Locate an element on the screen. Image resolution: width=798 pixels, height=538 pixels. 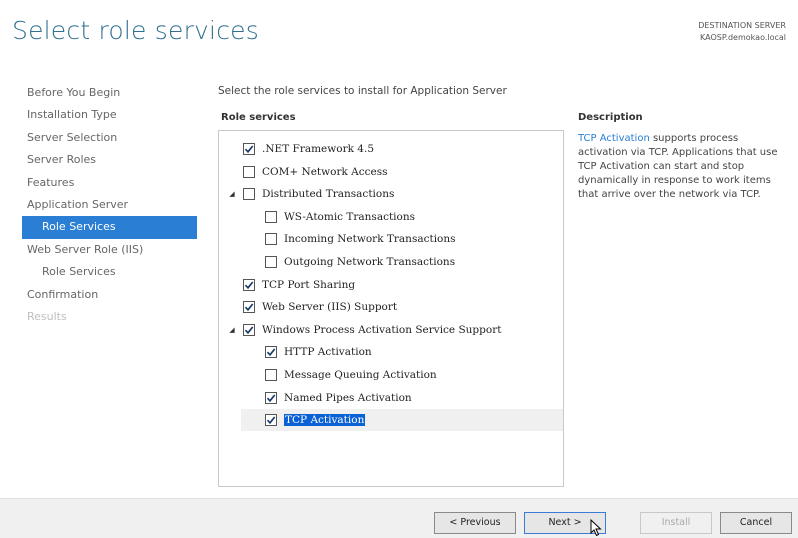
wizard-footer: < Previous Next > Install Cancel is located at coordinates (399, 518).